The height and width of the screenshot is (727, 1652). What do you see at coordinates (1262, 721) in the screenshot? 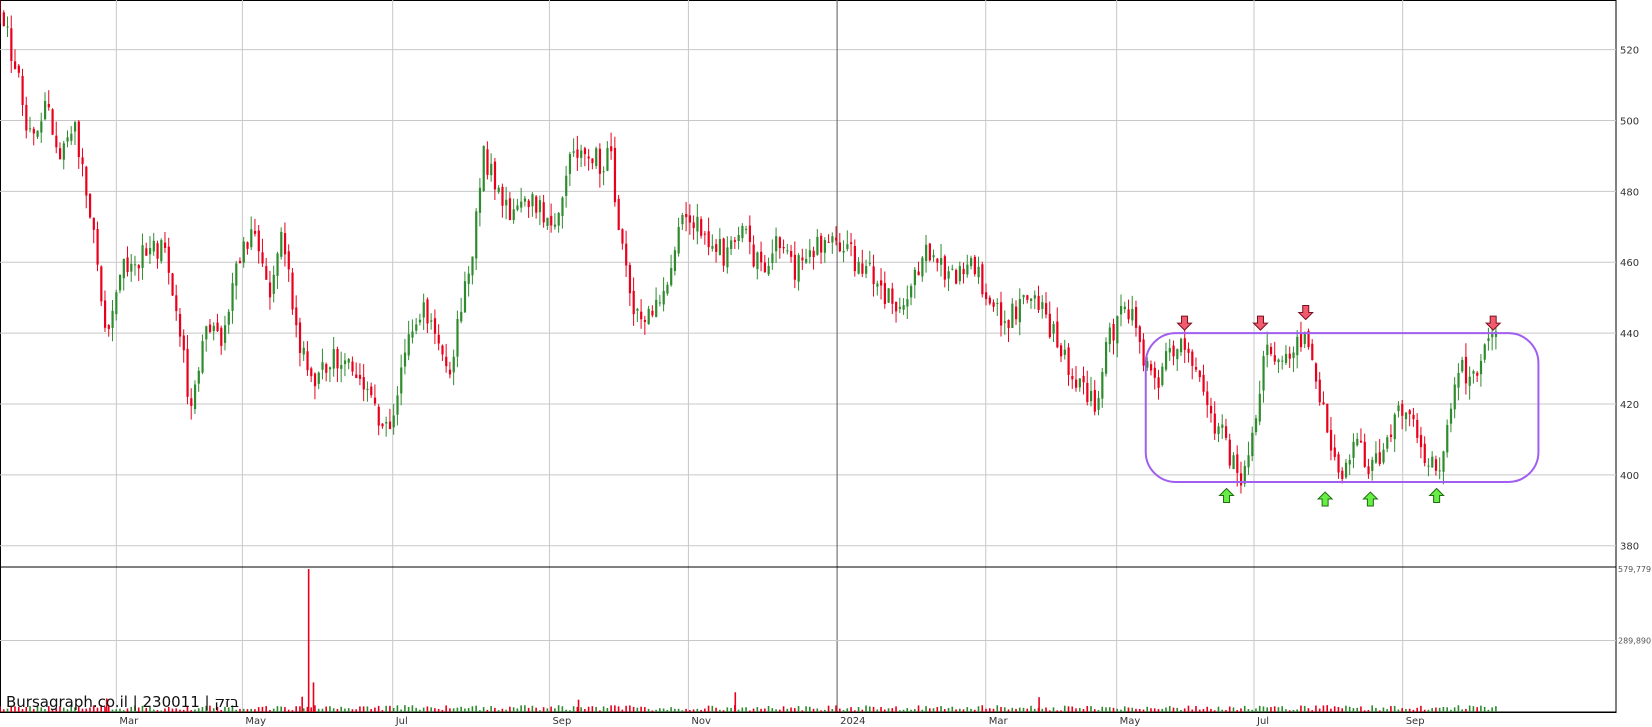
I see `time-tick-label: Jul` at bounding box center [1262, 721].